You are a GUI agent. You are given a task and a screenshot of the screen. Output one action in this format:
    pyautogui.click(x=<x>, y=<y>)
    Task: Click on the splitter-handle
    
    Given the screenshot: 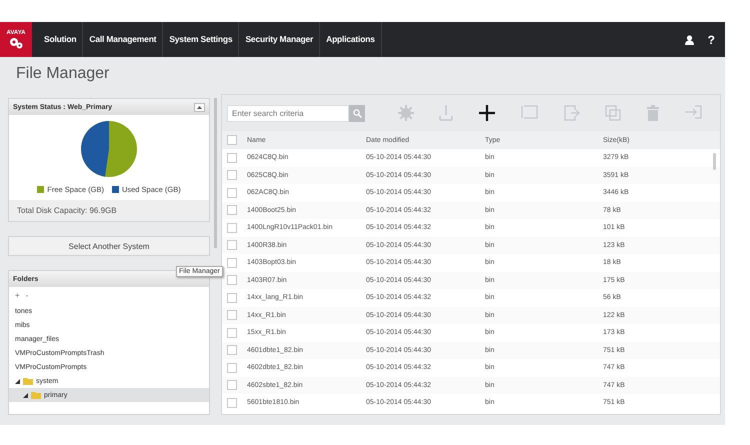 What is the action you would take?
    pyautogui.click(x=215, y=173)
    